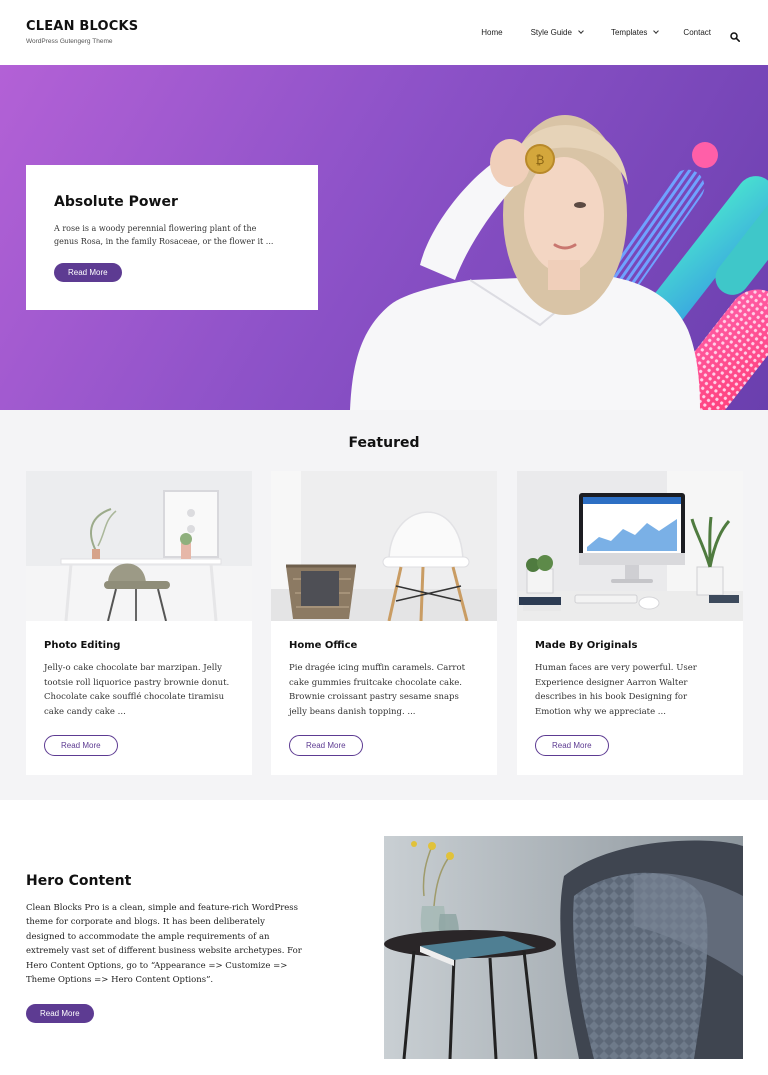 The width and height of the screenshot is (768, 1075). I want to click on search-icon, so click(735, 34).